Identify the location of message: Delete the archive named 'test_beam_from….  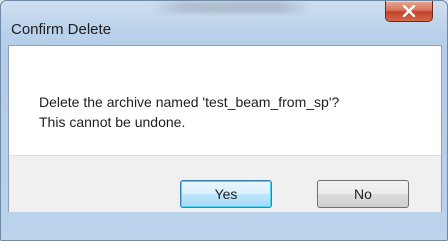
(189, 112).